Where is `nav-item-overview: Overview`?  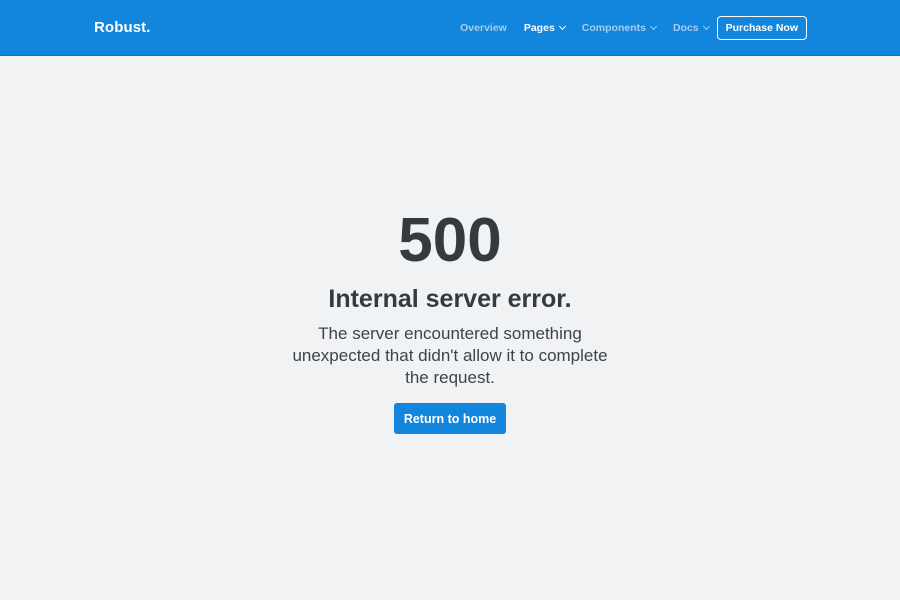
nav-item-overview: Overview is located at coordinates (483, 28).